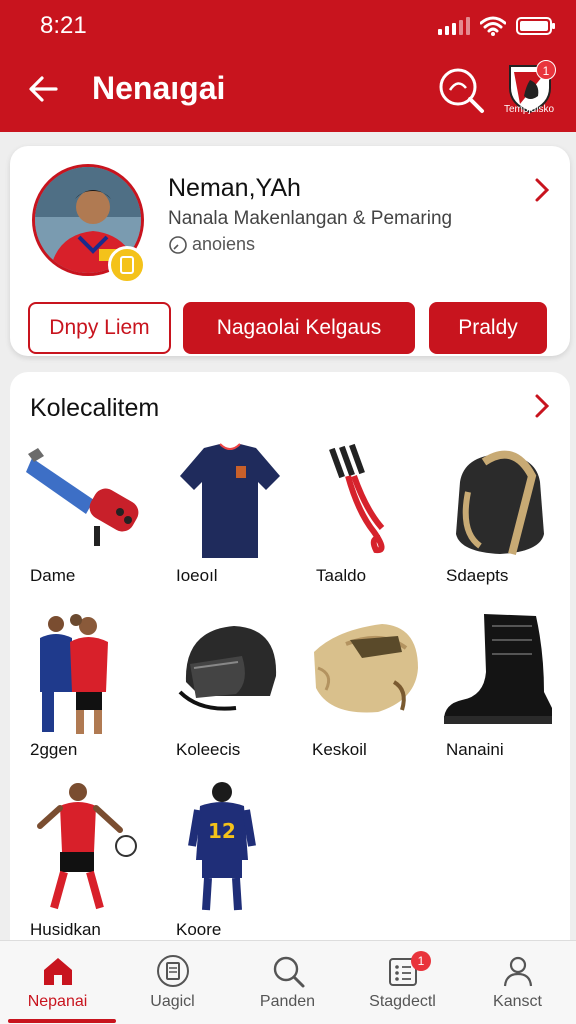  I want to click on item-label: Ioeoıl, so click(197, 575).